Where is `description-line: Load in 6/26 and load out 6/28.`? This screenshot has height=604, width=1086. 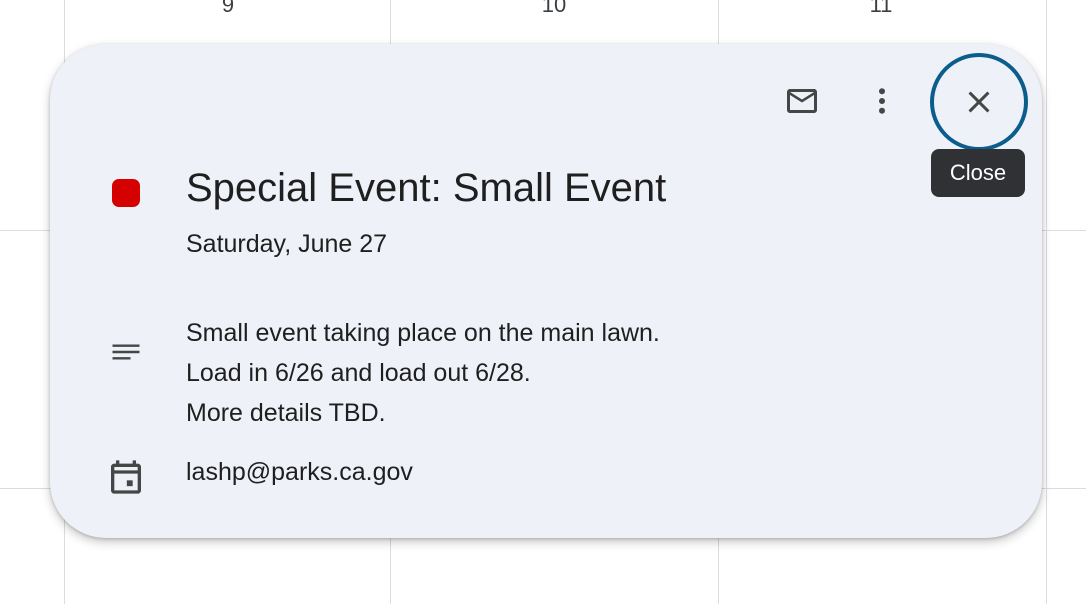 description-line: Load in 6/26 and load out 6/28. is located at coordinates (358, 373).